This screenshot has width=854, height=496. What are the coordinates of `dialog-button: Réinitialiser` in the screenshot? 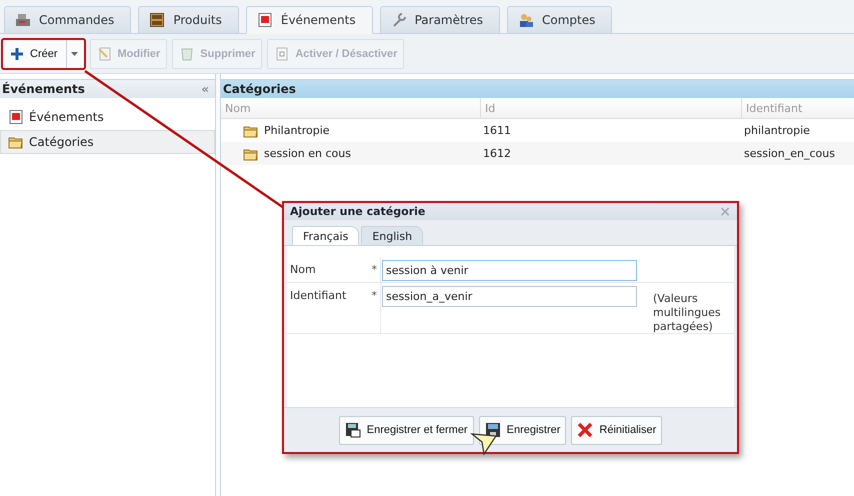 It's located at (616, 430).